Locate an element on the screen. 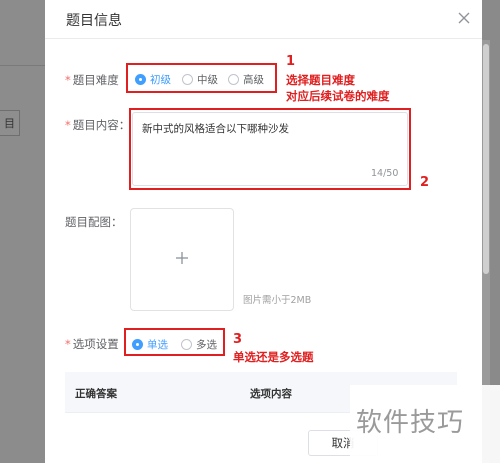 This screenshot has width=500, height=463. content-label: * 题目内容： is located at coordinates (98, 125).